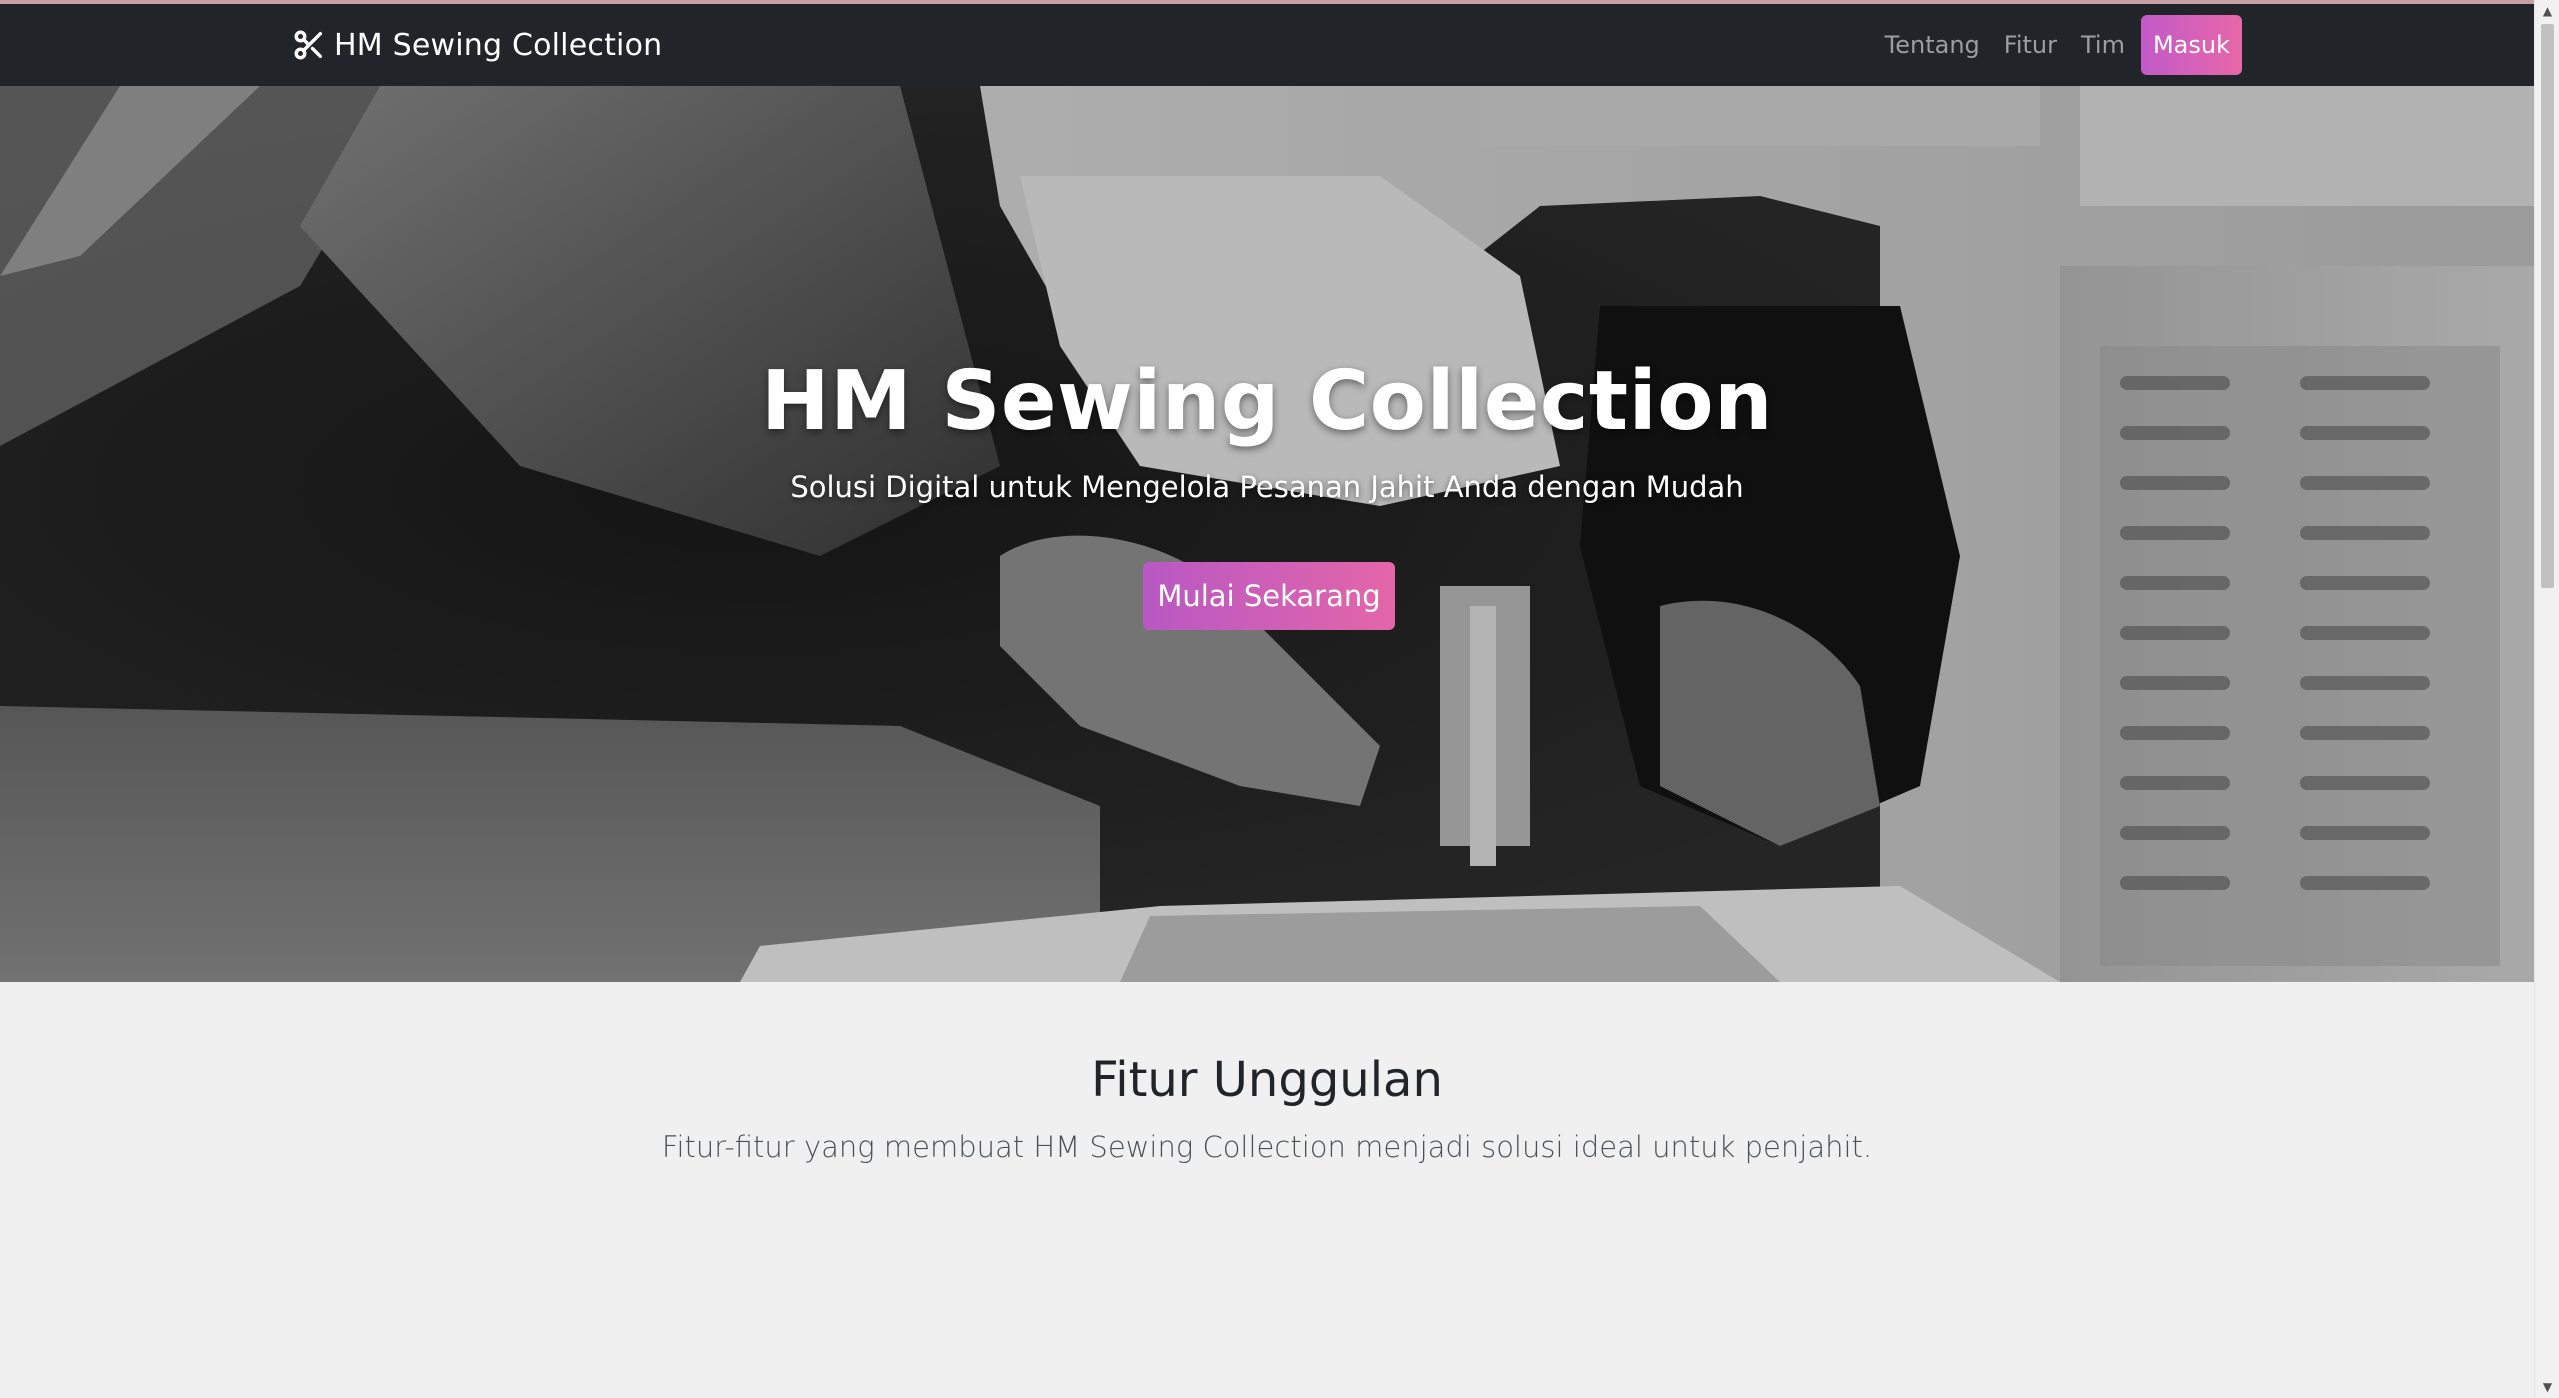 The image size is (2559, 1398). Describe the element at coordinates (1932, 45) in the screenshot. I see `nav-link-tentang: Tentang` at that location.